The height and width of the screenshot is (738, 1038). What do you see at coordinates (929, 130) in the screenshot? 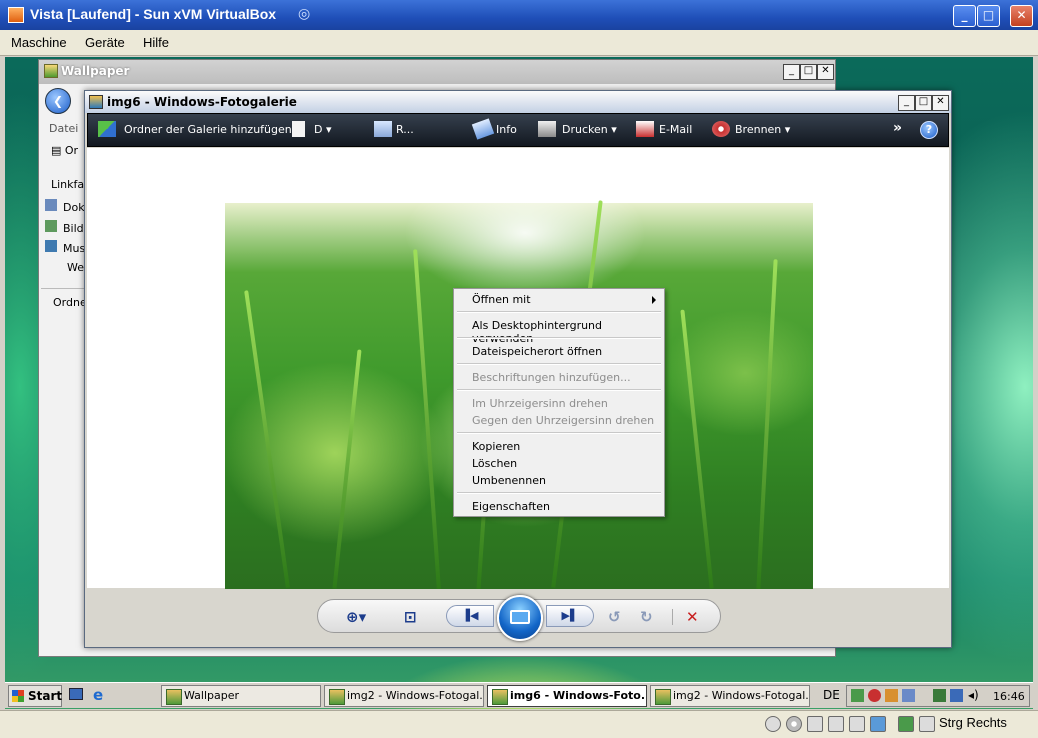
I see `help-button: ?` at bounding box center [929, 130].